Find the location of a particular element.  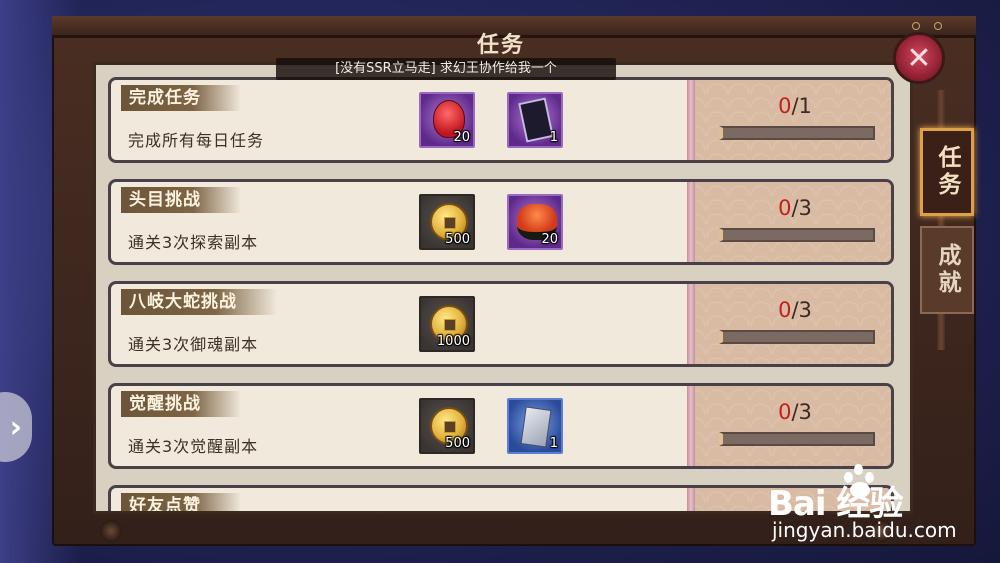

tab-achievements: 成就 is located at coordinates (947, 270).